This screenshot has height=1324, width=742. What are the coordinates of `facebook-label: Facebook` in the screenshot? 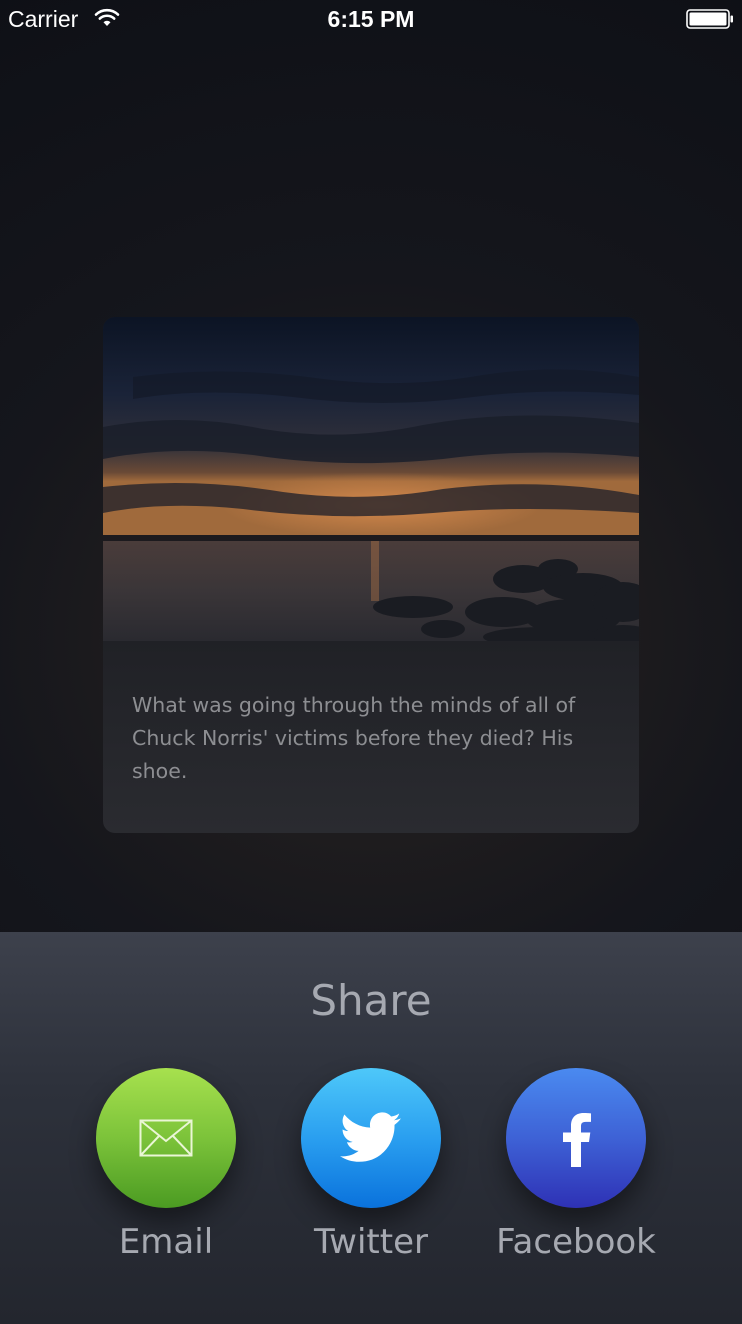 It's located at (576, 1242).